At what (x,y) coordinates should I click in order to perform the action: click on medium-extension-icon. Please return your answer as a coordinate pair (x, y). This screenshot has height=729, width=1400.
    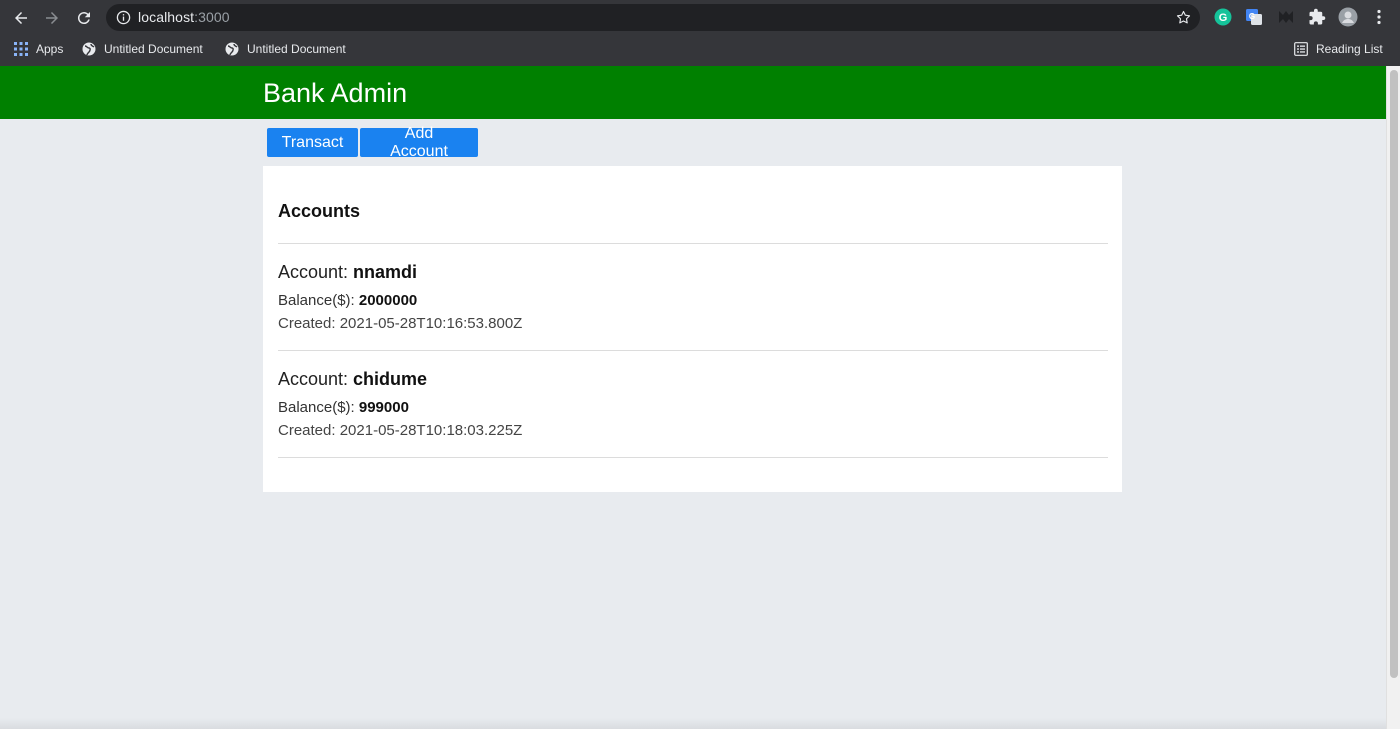
    Looking at the image, I should click on (1286, 17).